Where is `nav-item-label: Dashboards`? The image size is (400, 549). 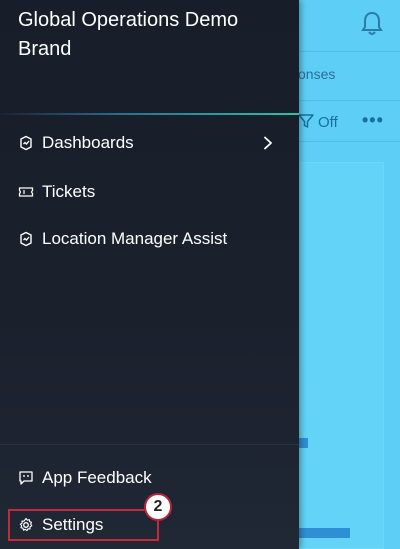 nav-item-label: Dashboards is located at coordinates (88, 142).